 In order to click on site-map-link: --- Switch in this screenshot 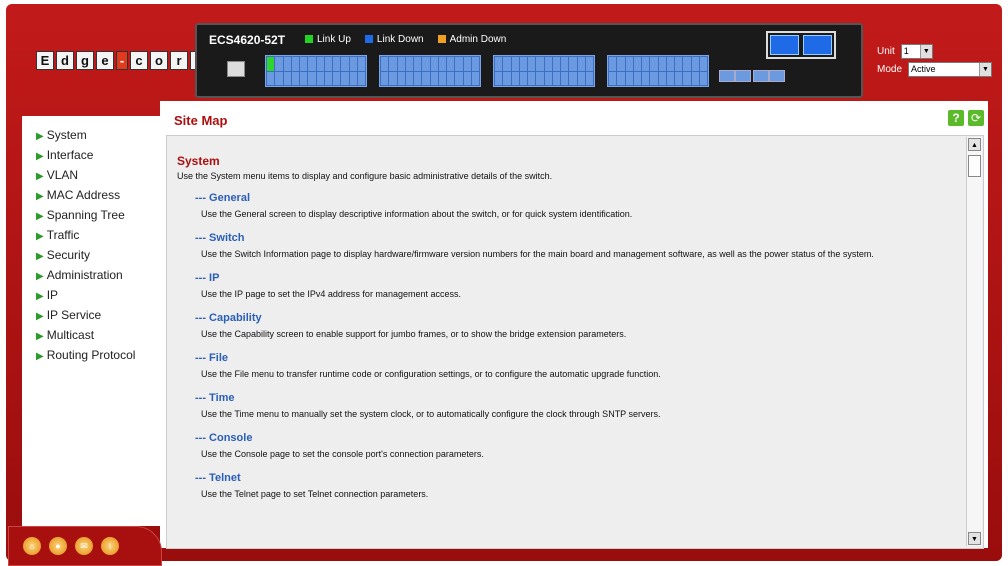, I will do `click(573, 238)`.